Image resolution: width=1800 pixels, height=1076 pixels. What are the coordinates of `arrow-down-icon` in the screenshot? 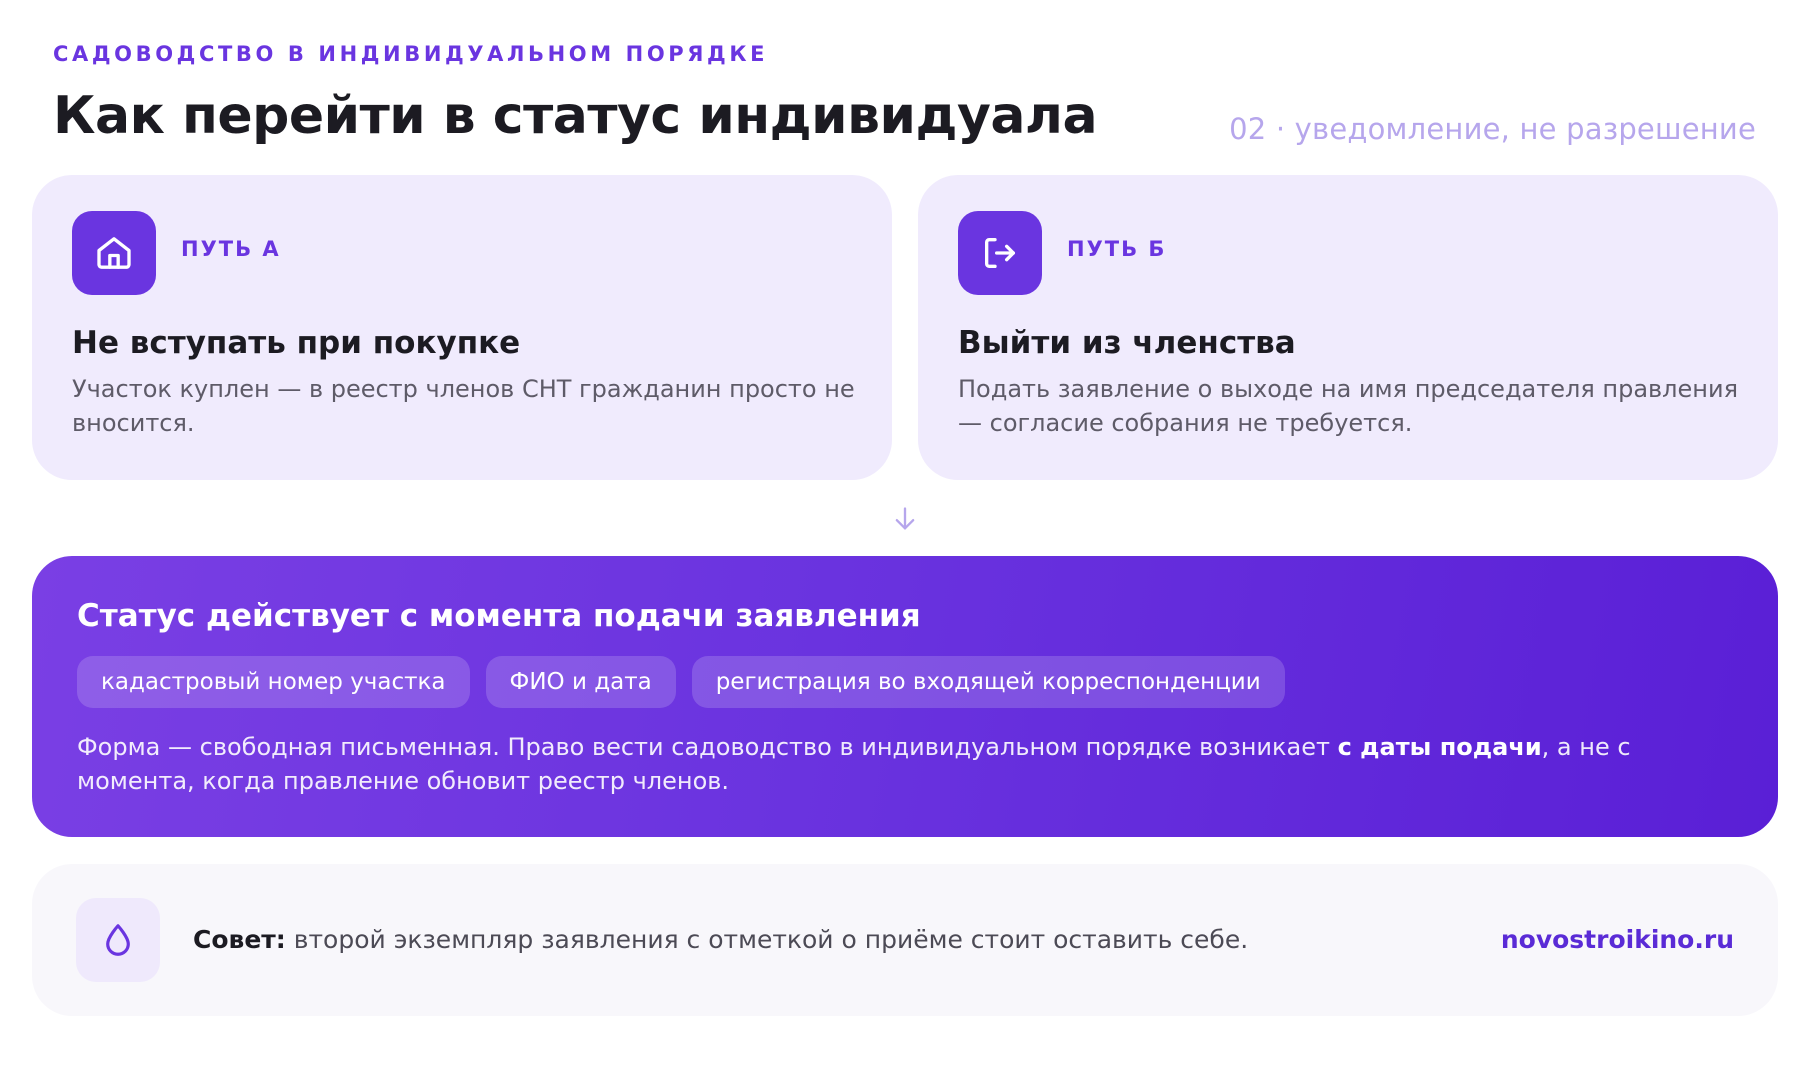 It's located at (905, 519).